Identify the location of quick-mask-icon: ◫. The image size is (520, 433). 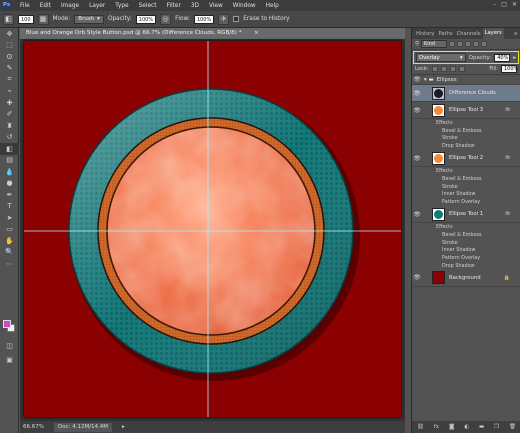
(9, 346).